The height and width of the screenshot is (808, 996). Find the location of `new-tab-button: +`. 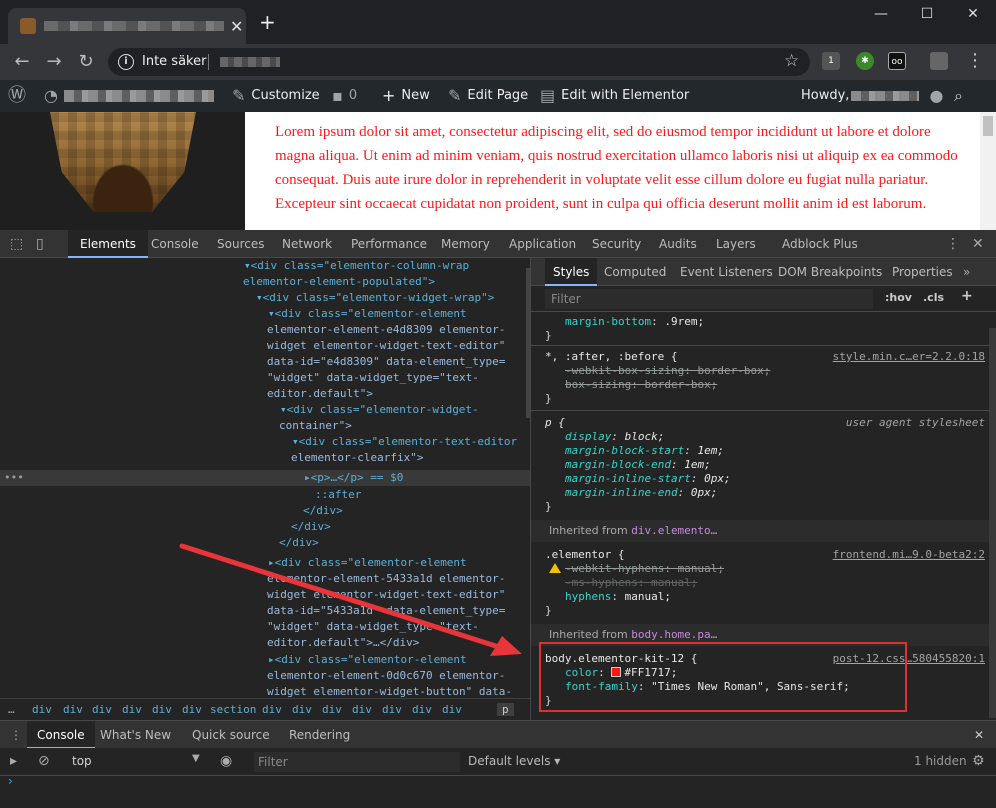

new-tab-button: + is located at coordinates (267, 22).